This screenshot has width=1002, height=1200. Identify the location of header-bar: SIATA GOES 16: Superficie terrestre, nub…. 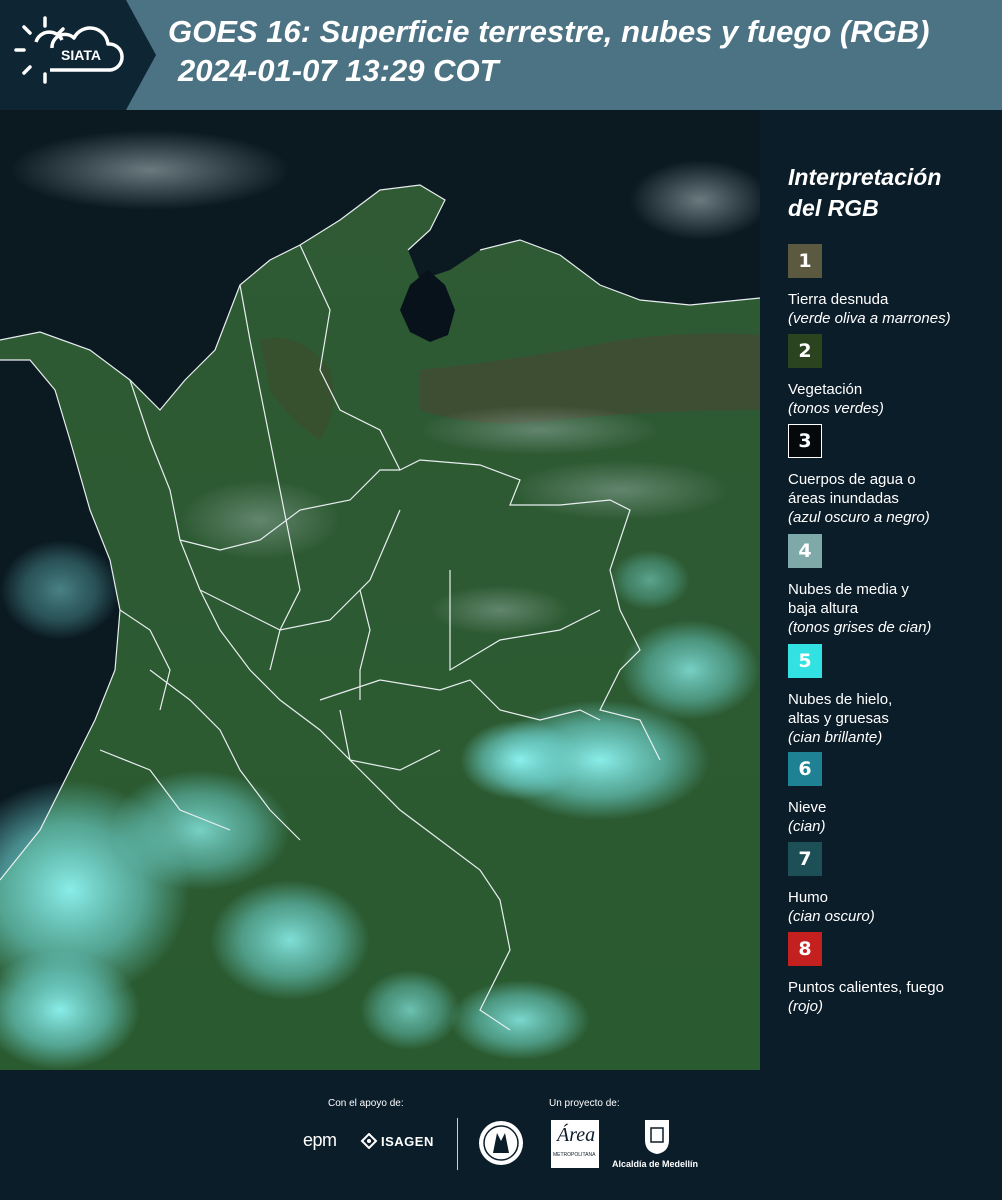
(501, 55).